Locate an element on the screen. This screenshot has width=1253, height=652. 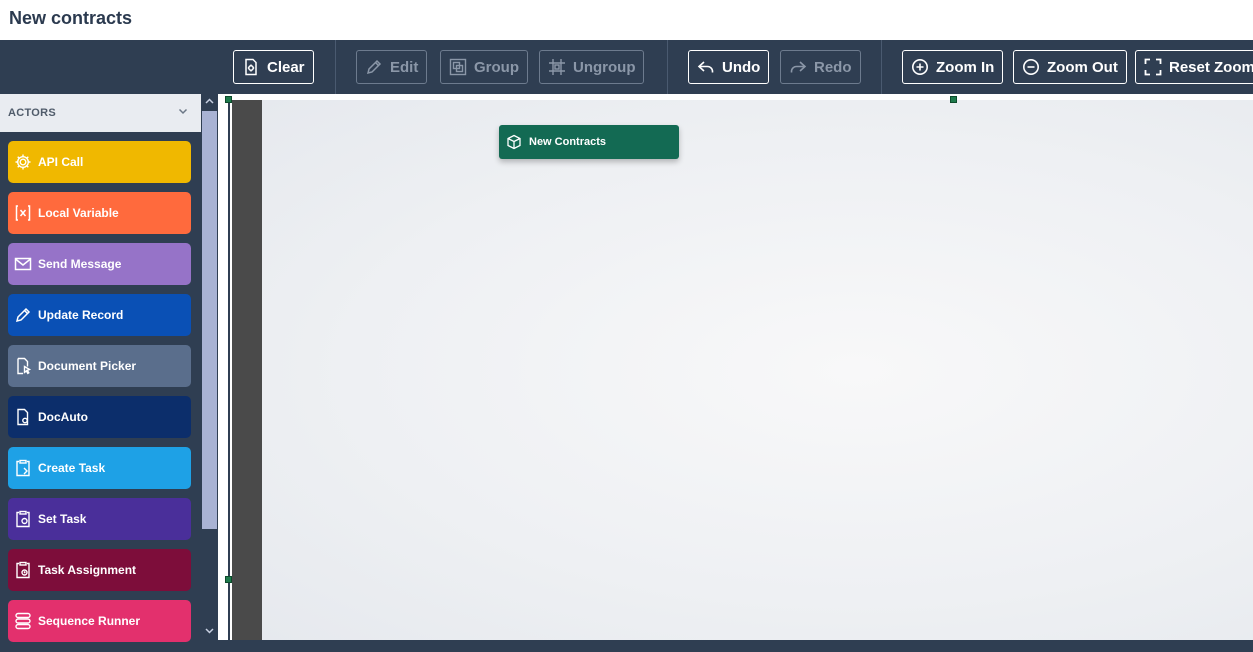
actor-label: Document Picker is located at coordinates (87, 366).